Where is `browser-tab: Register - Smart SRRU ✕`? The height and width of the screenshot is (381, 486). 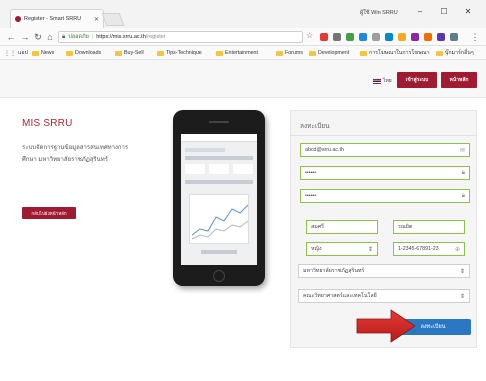 browser-tab: Register - Smart SRRU ✕ is located at coordinates (57, 18).